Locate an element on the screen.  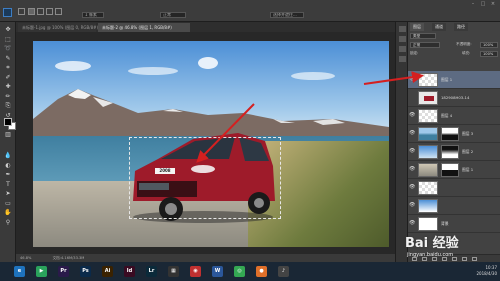
taskbar-app-icon: W is located at coordinates (217, 271).